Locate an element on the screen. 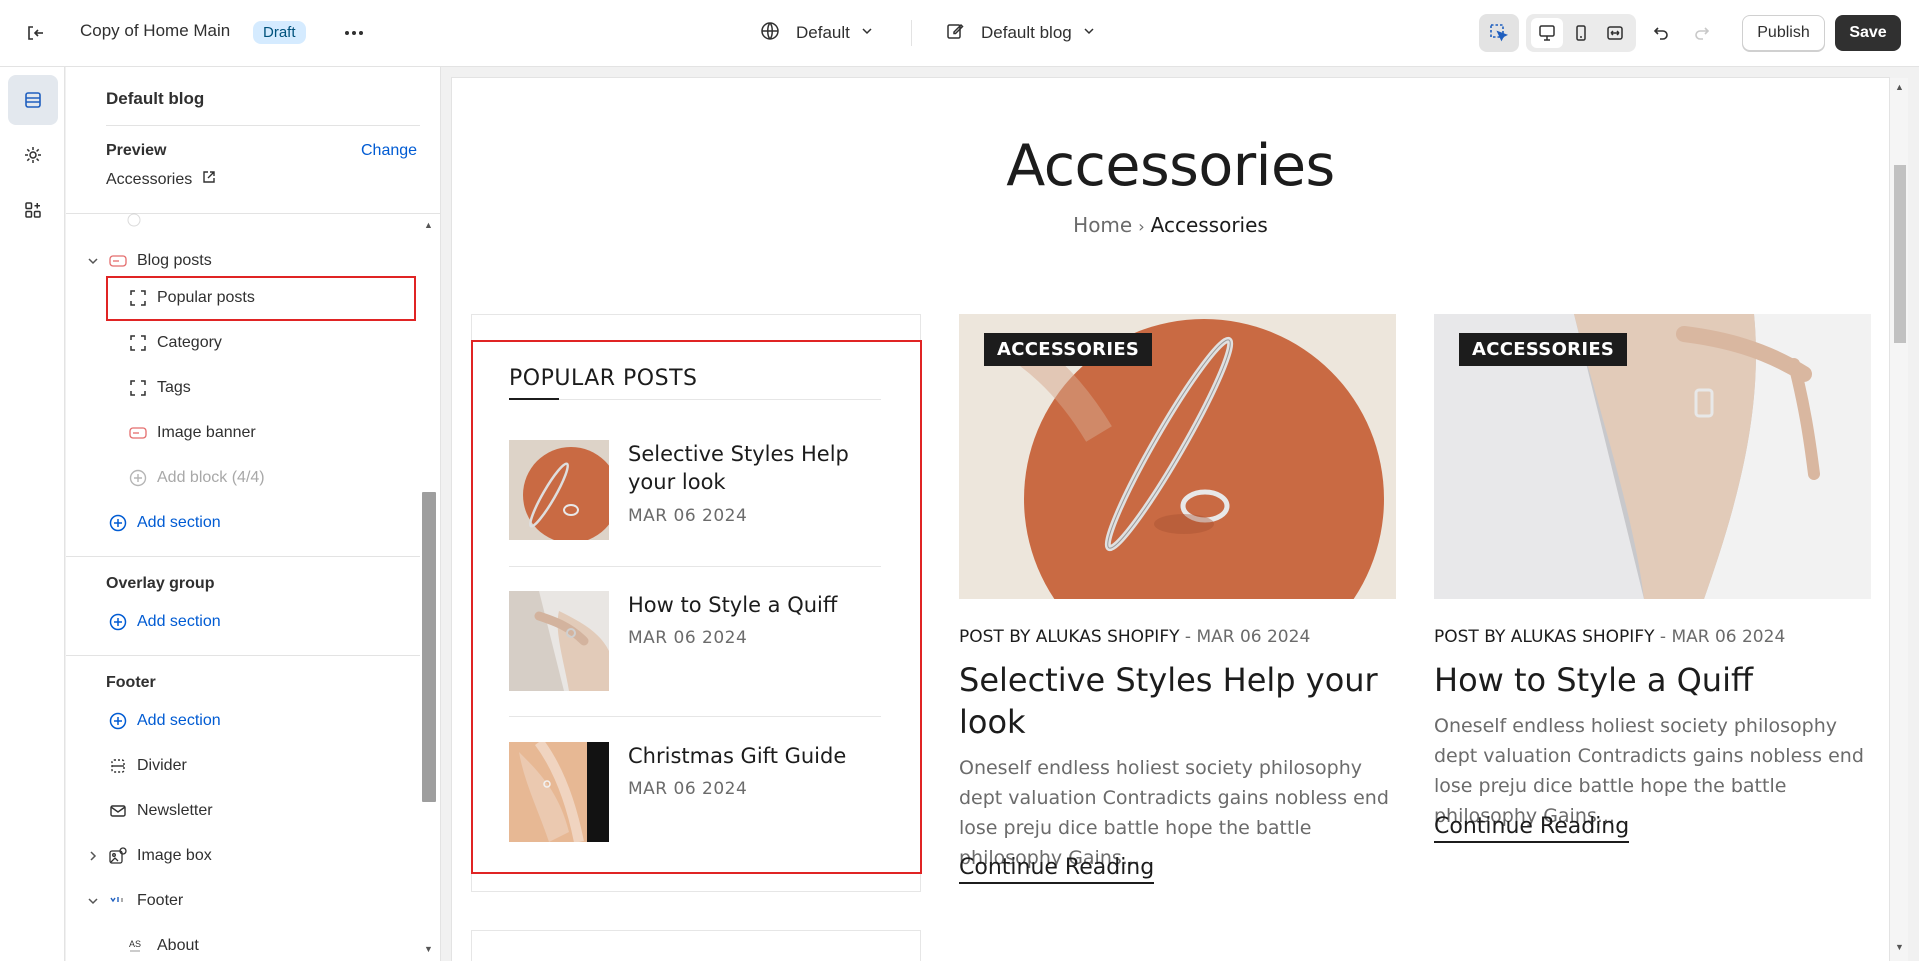  sidebar-item-about: AS About is located at coordinates (163, 946).